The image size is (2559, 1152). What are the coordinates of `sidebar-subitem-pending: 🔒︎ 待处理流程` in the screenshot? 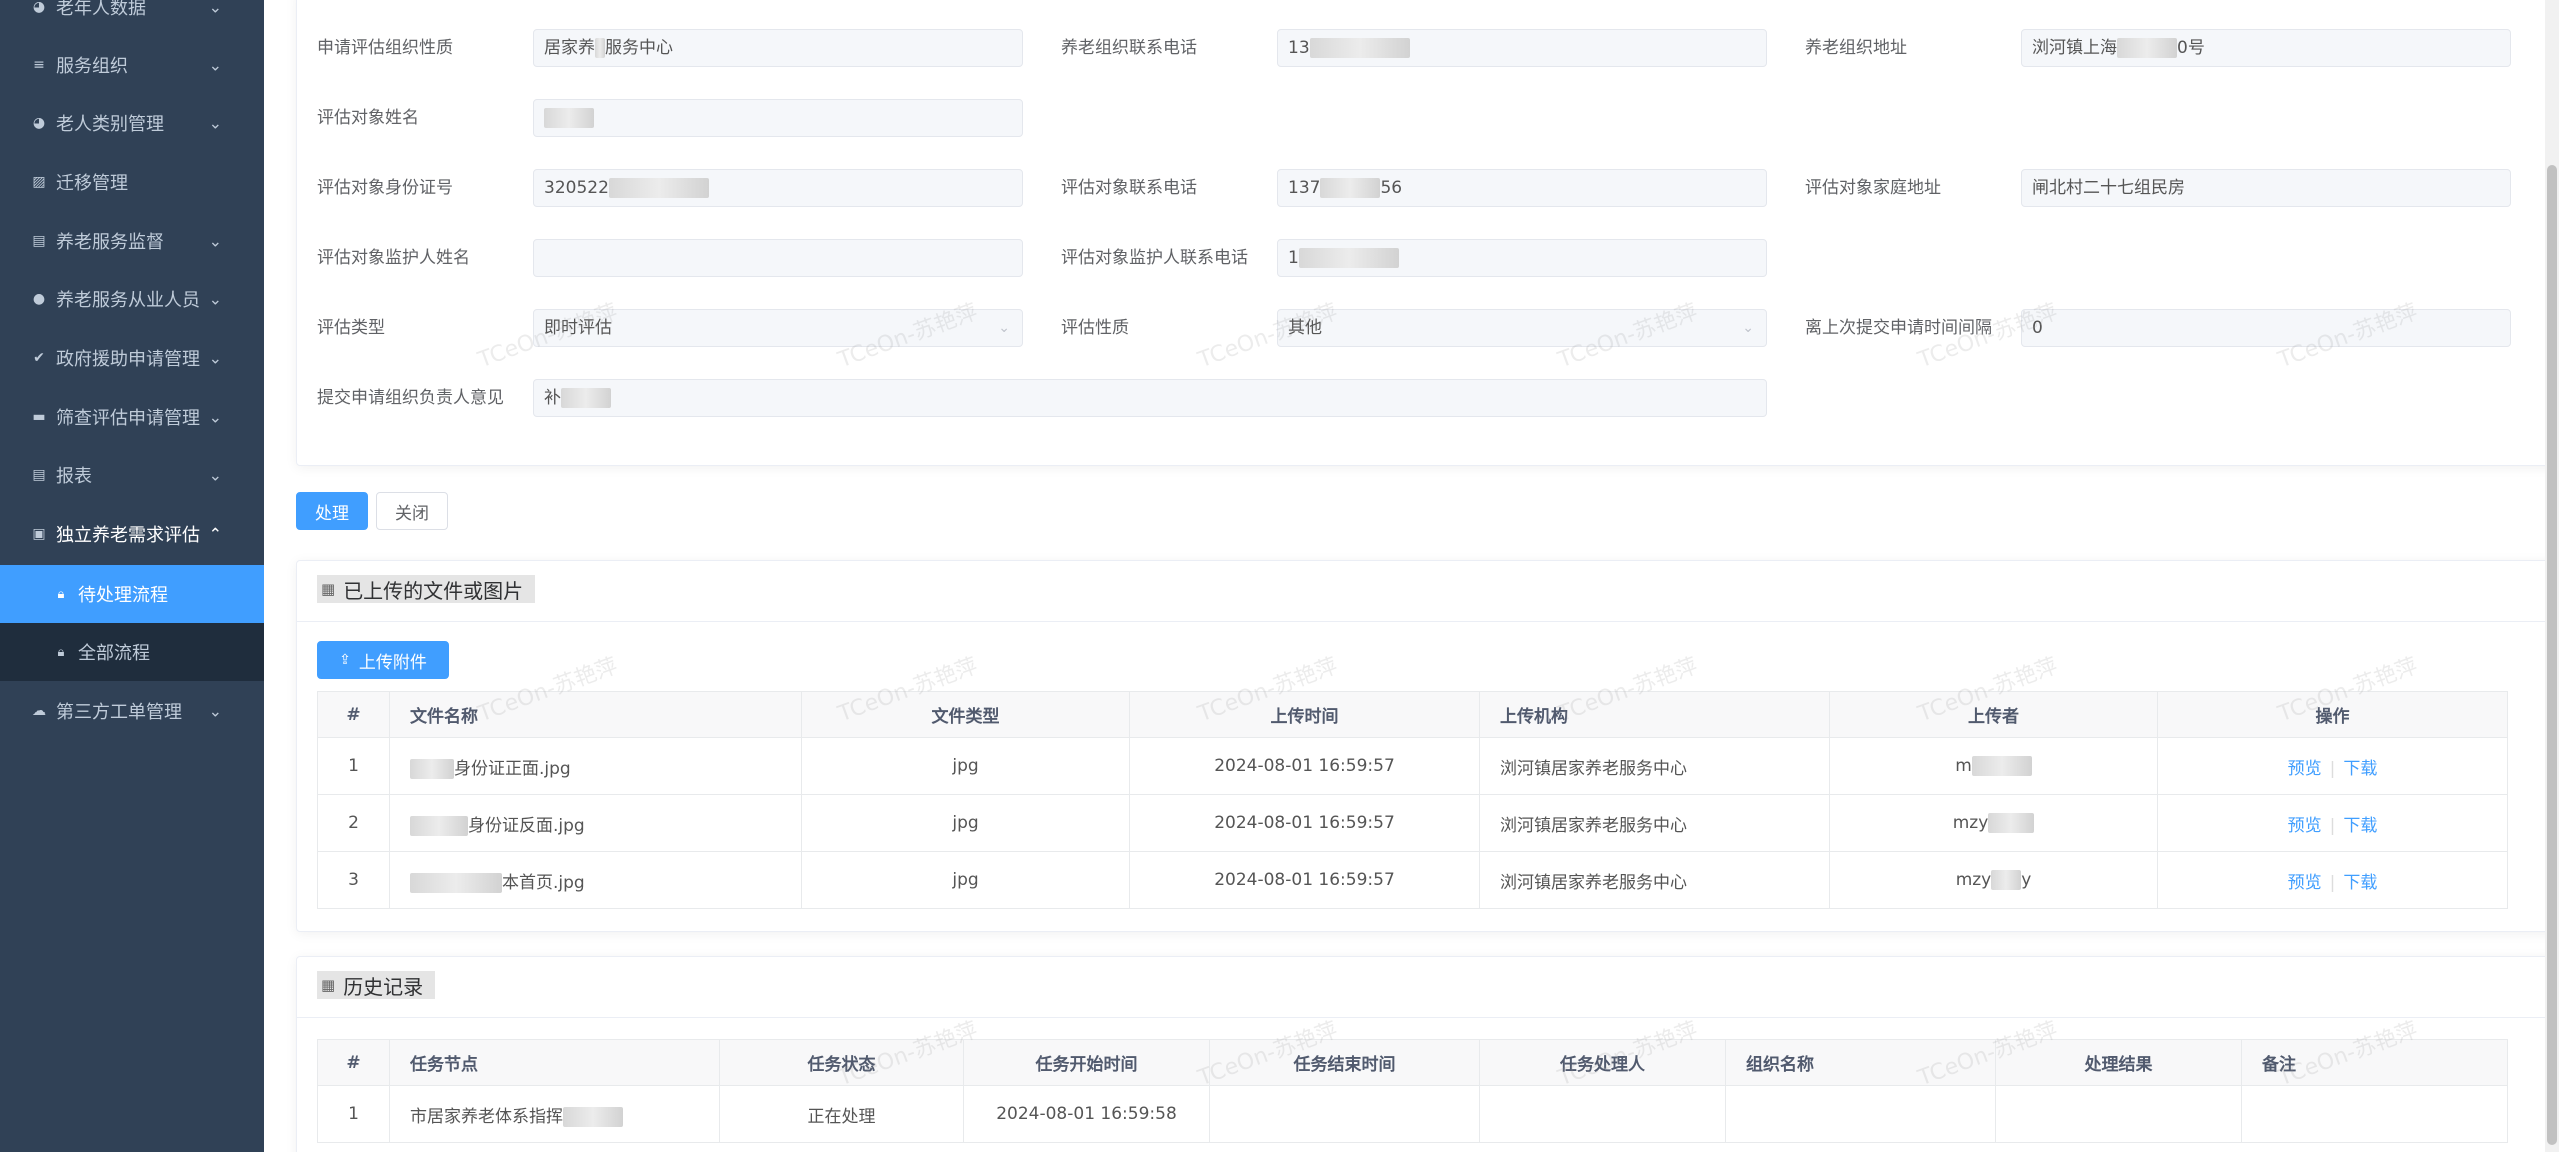 It's located at (132, 594).